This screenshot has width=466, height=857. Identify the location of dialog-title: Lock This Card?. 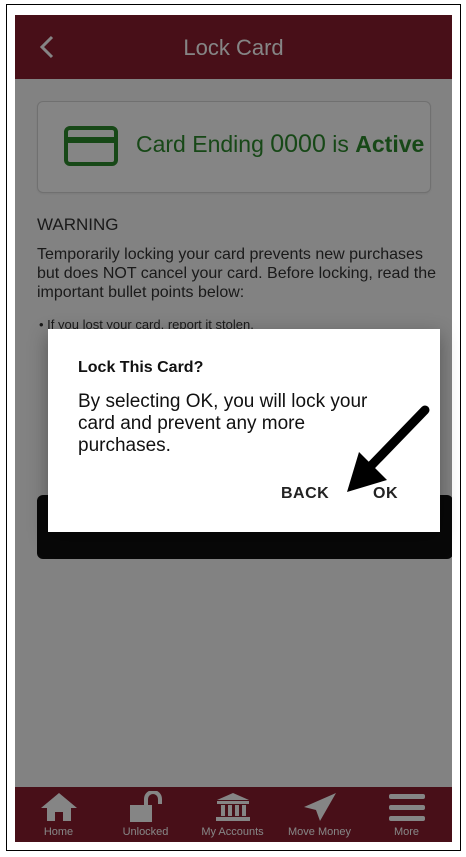
(141, 367).